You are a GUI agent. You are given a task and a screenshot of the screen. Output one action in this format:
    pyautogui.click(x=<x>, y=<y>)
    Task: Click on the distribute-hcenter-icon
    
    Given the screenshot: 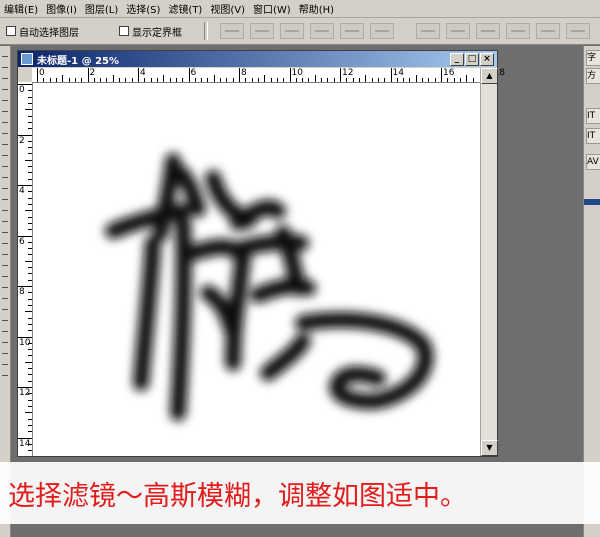 What is the action you would take?
    pyautogui.click(x=548, y=31)
    